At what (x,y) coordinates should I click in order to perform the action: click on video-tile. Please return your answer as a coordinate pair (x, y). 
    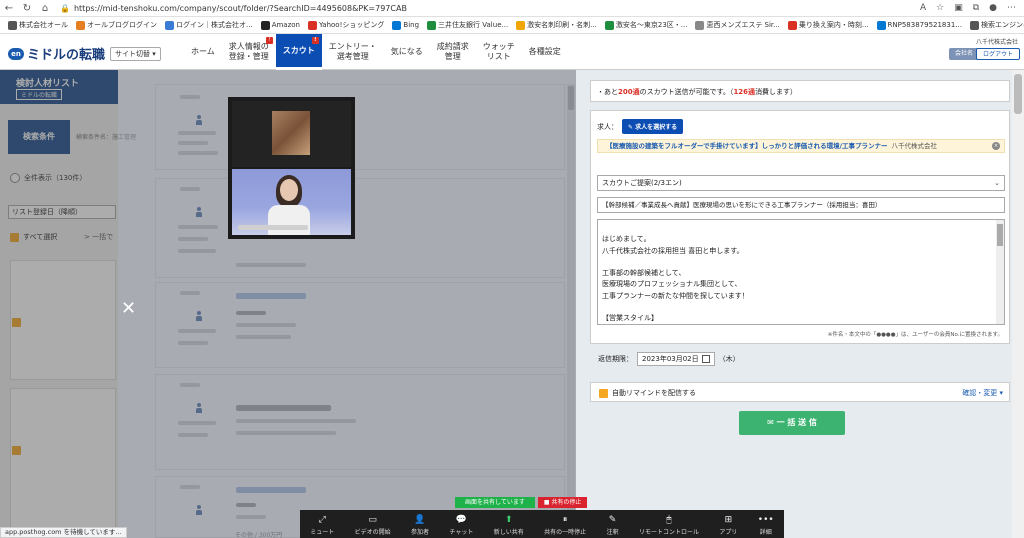
    Looking at the image, I should click on (291, 202).